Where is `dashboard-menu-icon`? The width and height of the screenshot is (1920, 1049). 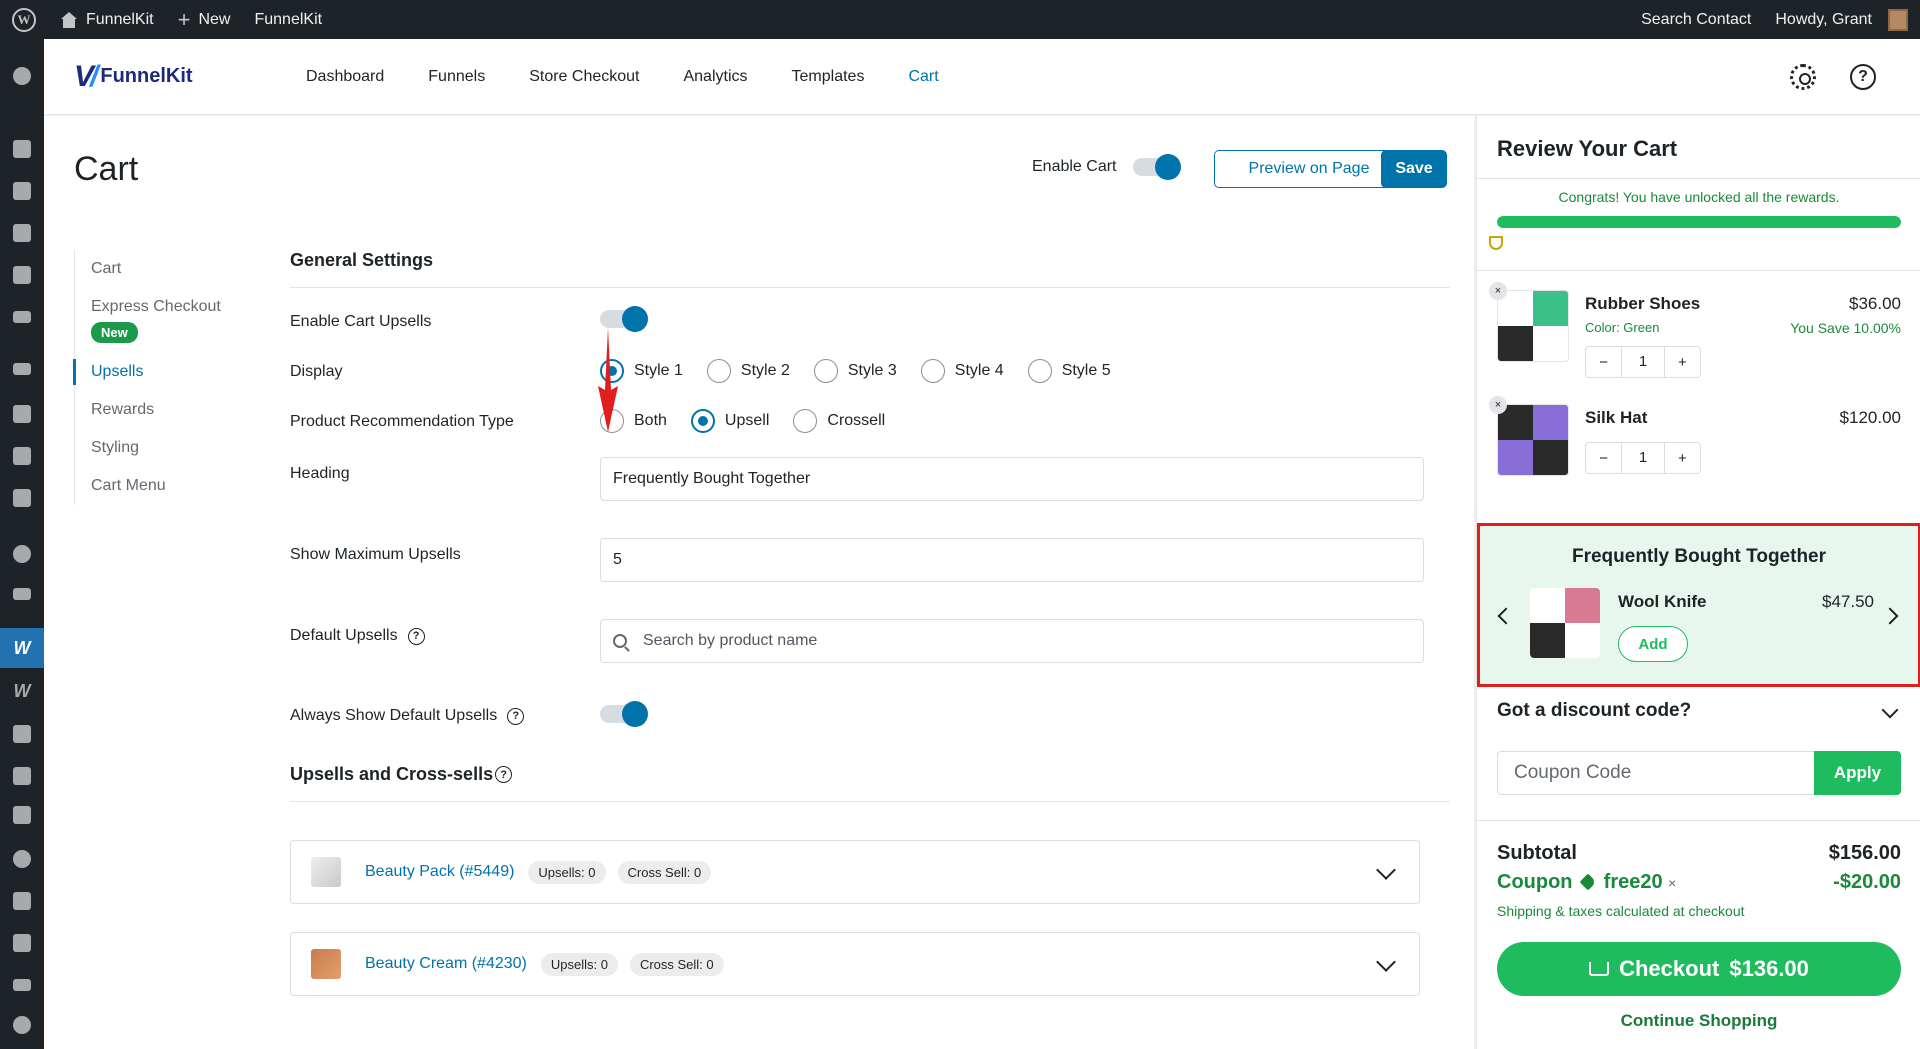
dashboard-menu-icon is located at coordinates (22, 76).